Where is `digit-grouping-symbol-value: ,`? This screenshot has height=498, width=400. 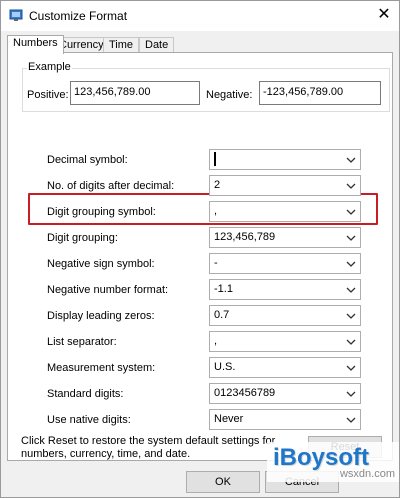 digit-grouping-symbol-value: , is located at coordinates (216, 211).